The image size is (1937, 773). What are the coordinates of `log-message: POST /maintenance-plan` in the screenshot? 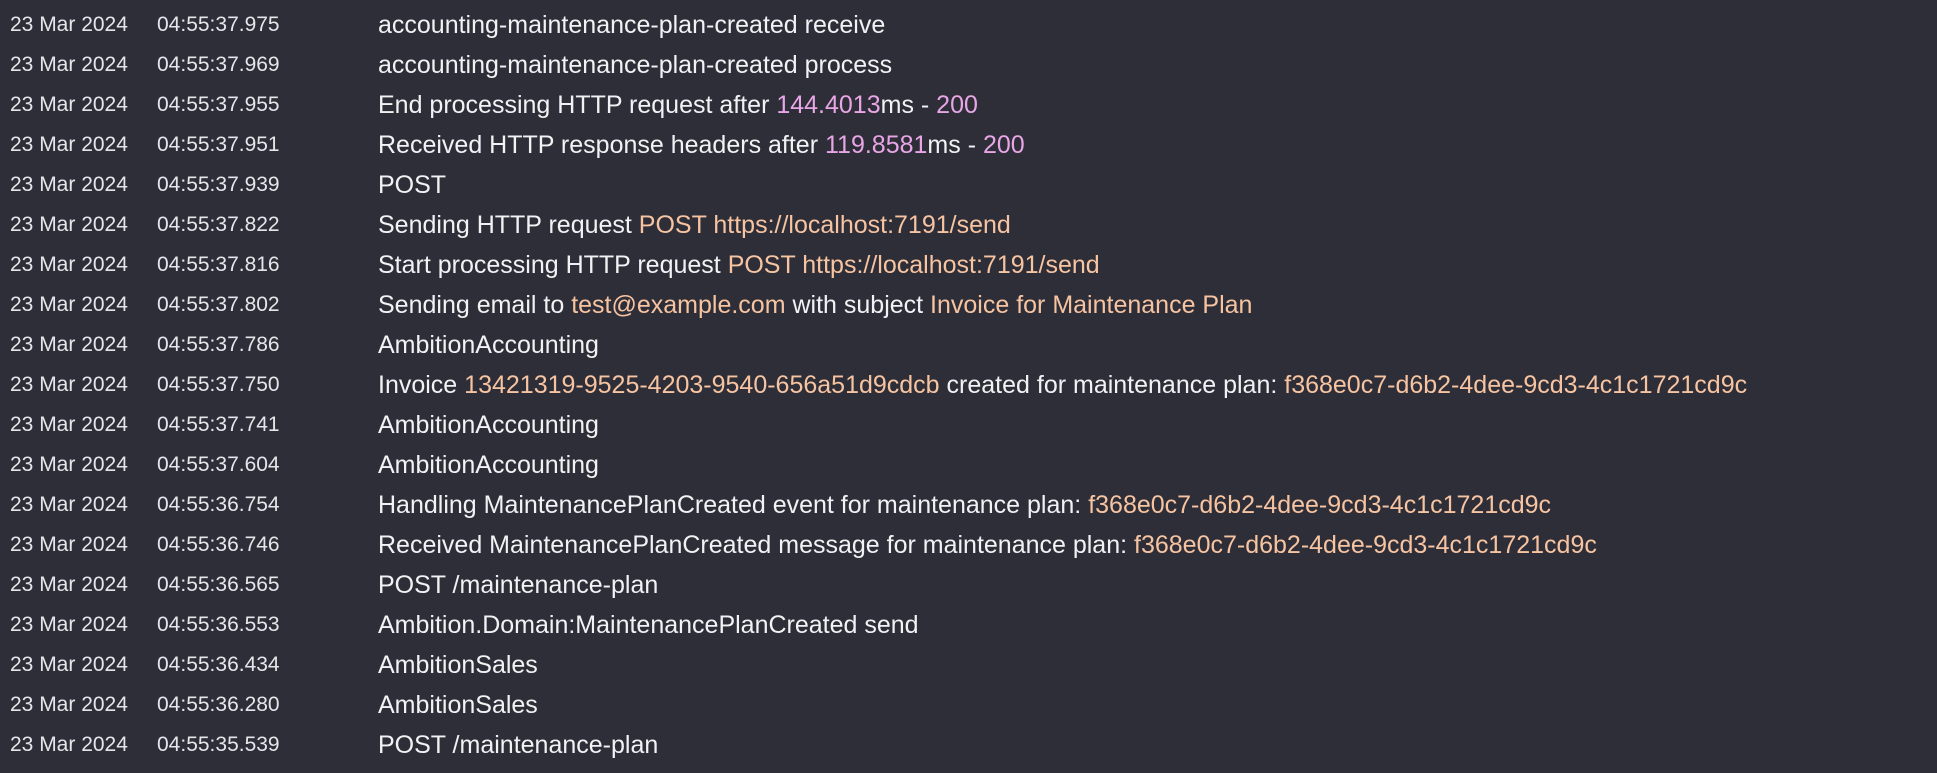 It's located at (518, 745).